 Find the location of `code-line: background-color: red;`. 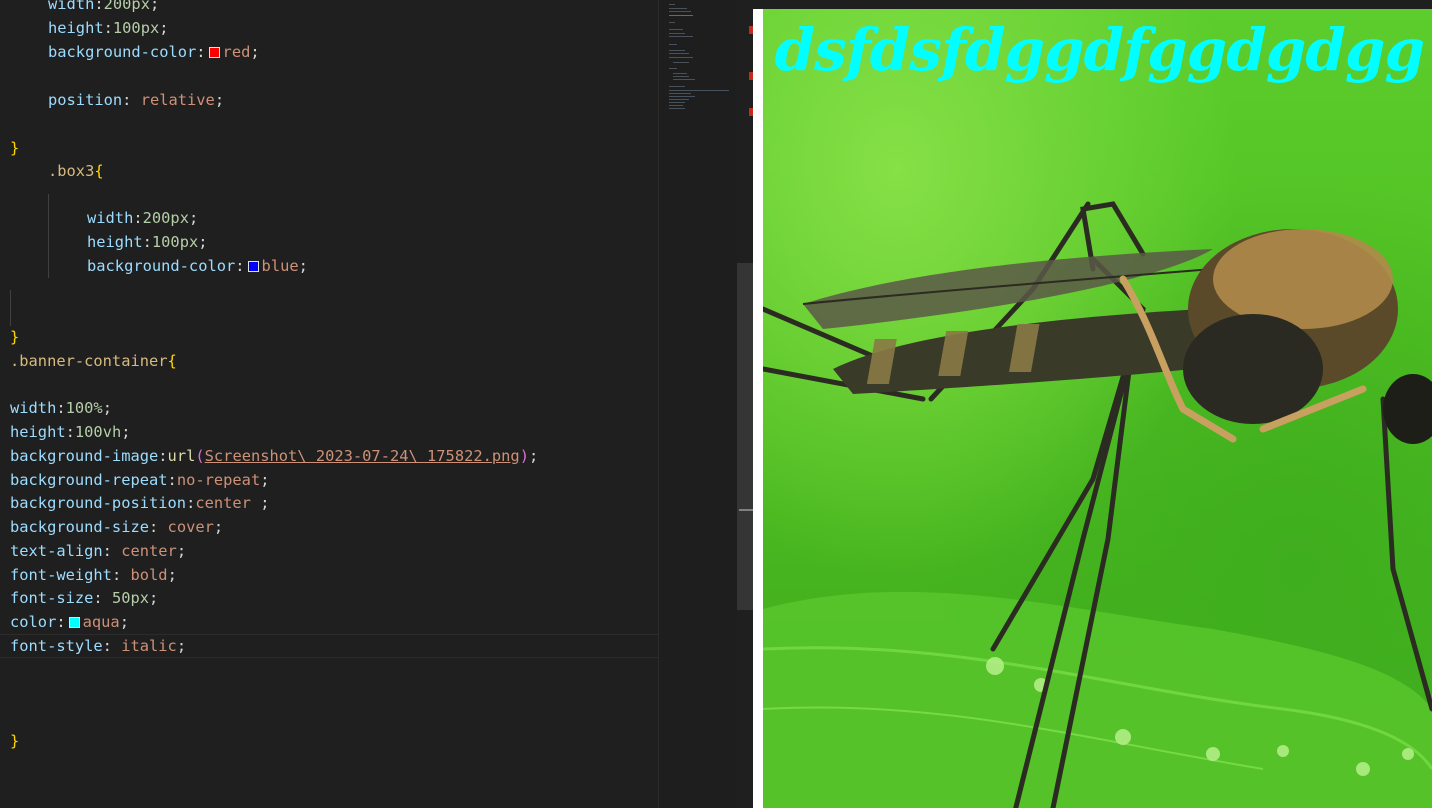

code-line: background-color: red; is located at coordinates (154, 52).